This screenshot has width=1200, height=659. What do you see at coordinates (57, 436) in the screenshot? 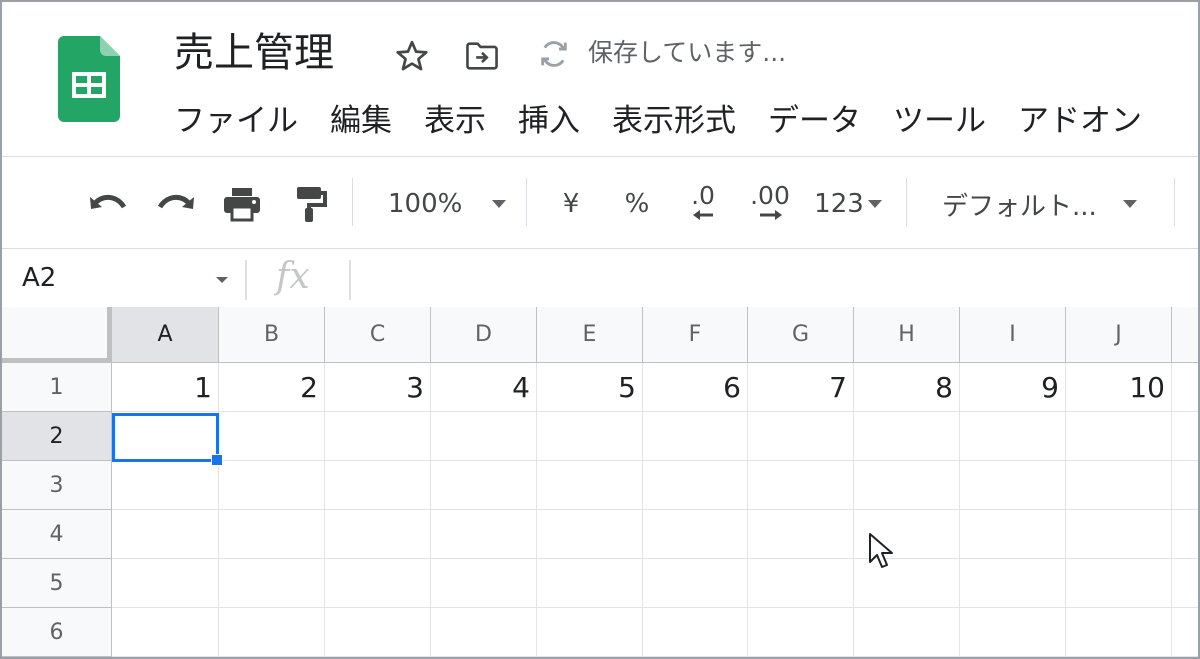
I see `row-header-2: 2` at bounding box center [57, 436].